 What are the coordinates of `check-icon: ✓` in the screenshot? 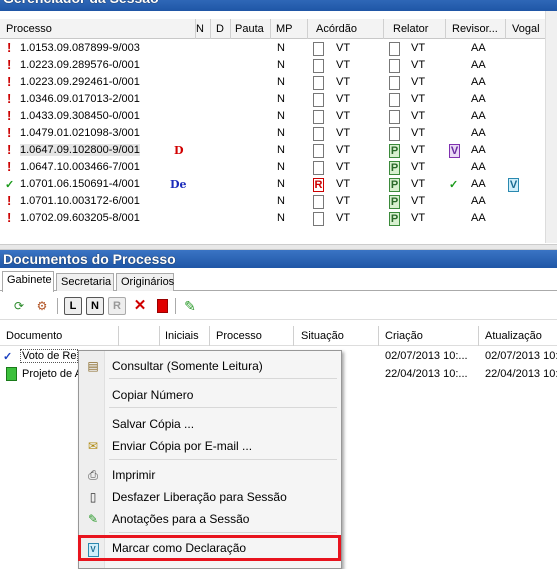 It's located at (10, 185).